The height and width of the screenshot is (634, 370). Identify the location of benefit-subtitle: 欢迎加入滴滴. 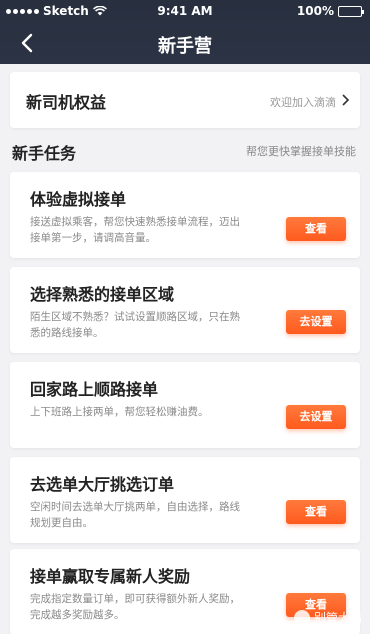
(303, 102).